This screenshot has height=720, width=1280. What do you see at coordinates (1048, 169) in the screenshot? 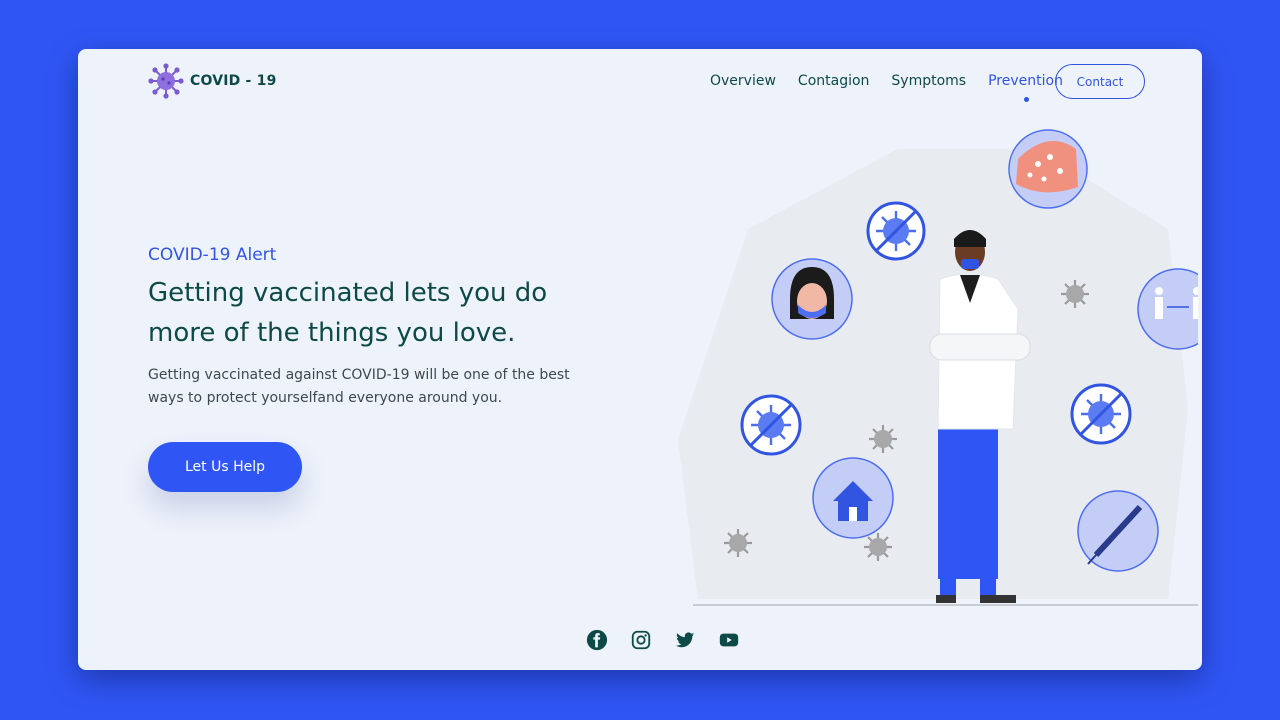
I see `hand-washing-bubble` at bounding box center [1048, 169].